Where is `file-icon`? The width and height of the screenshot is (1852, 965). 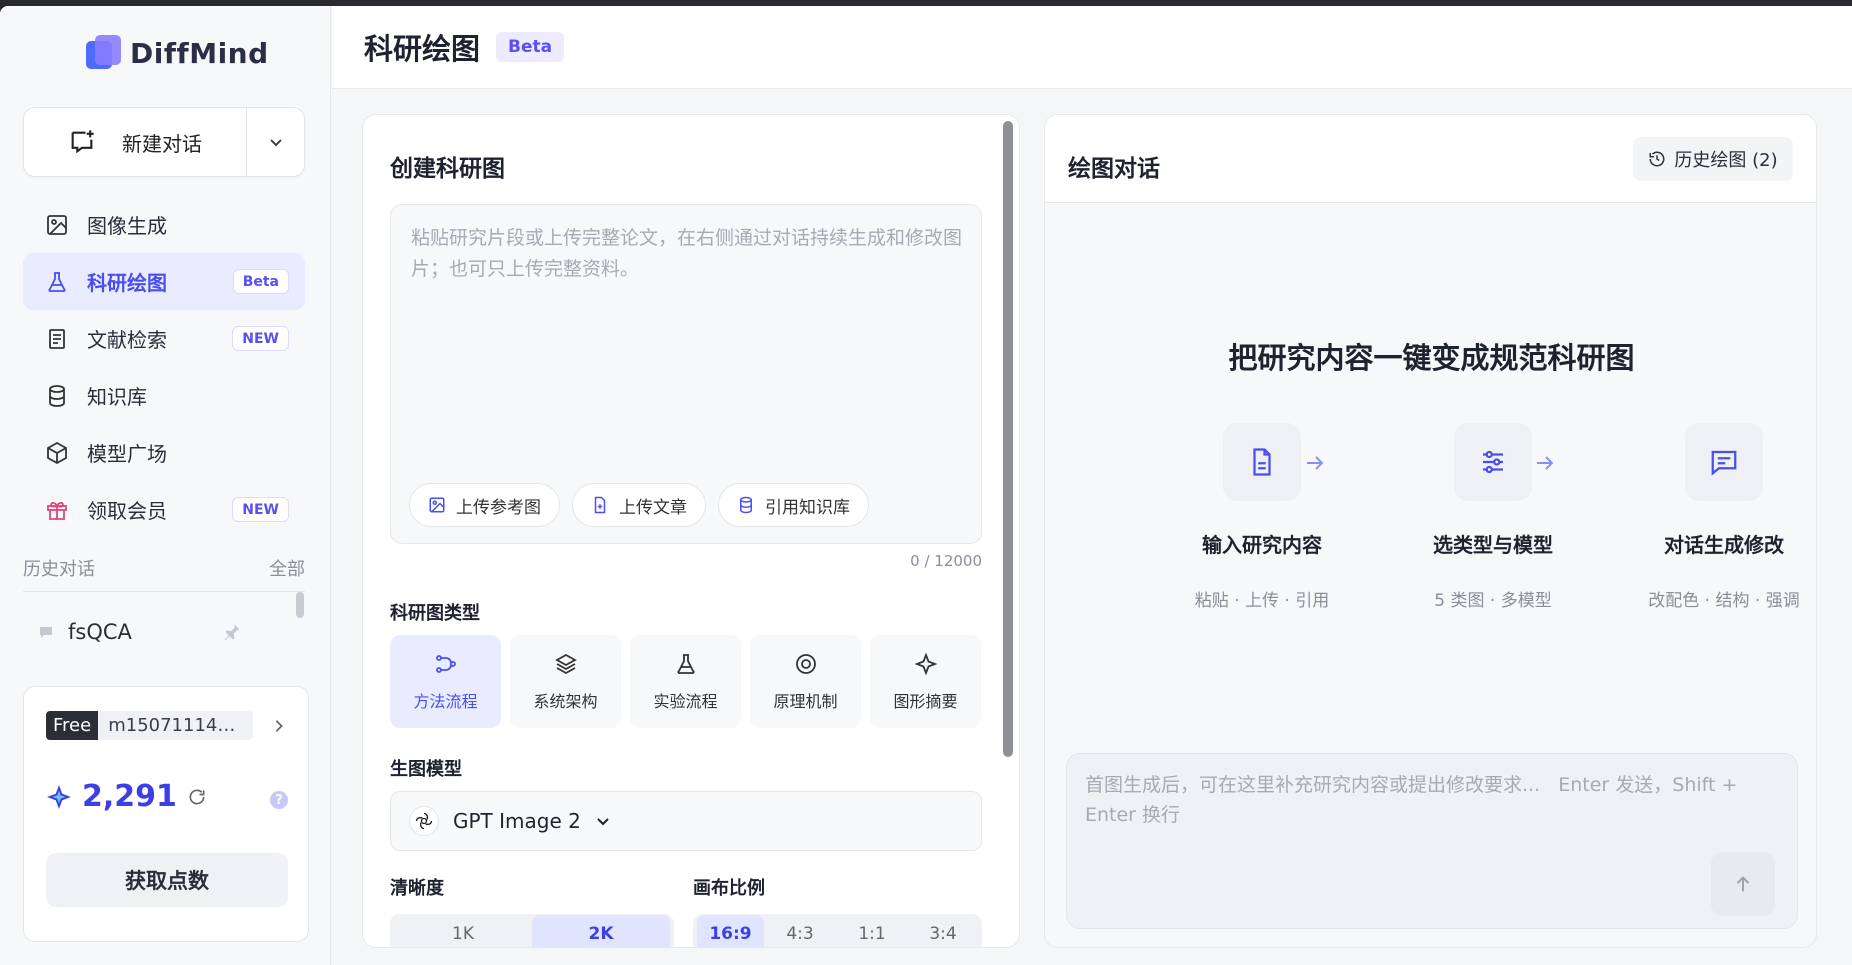 file-icon is located at coordinates (1262, 462).